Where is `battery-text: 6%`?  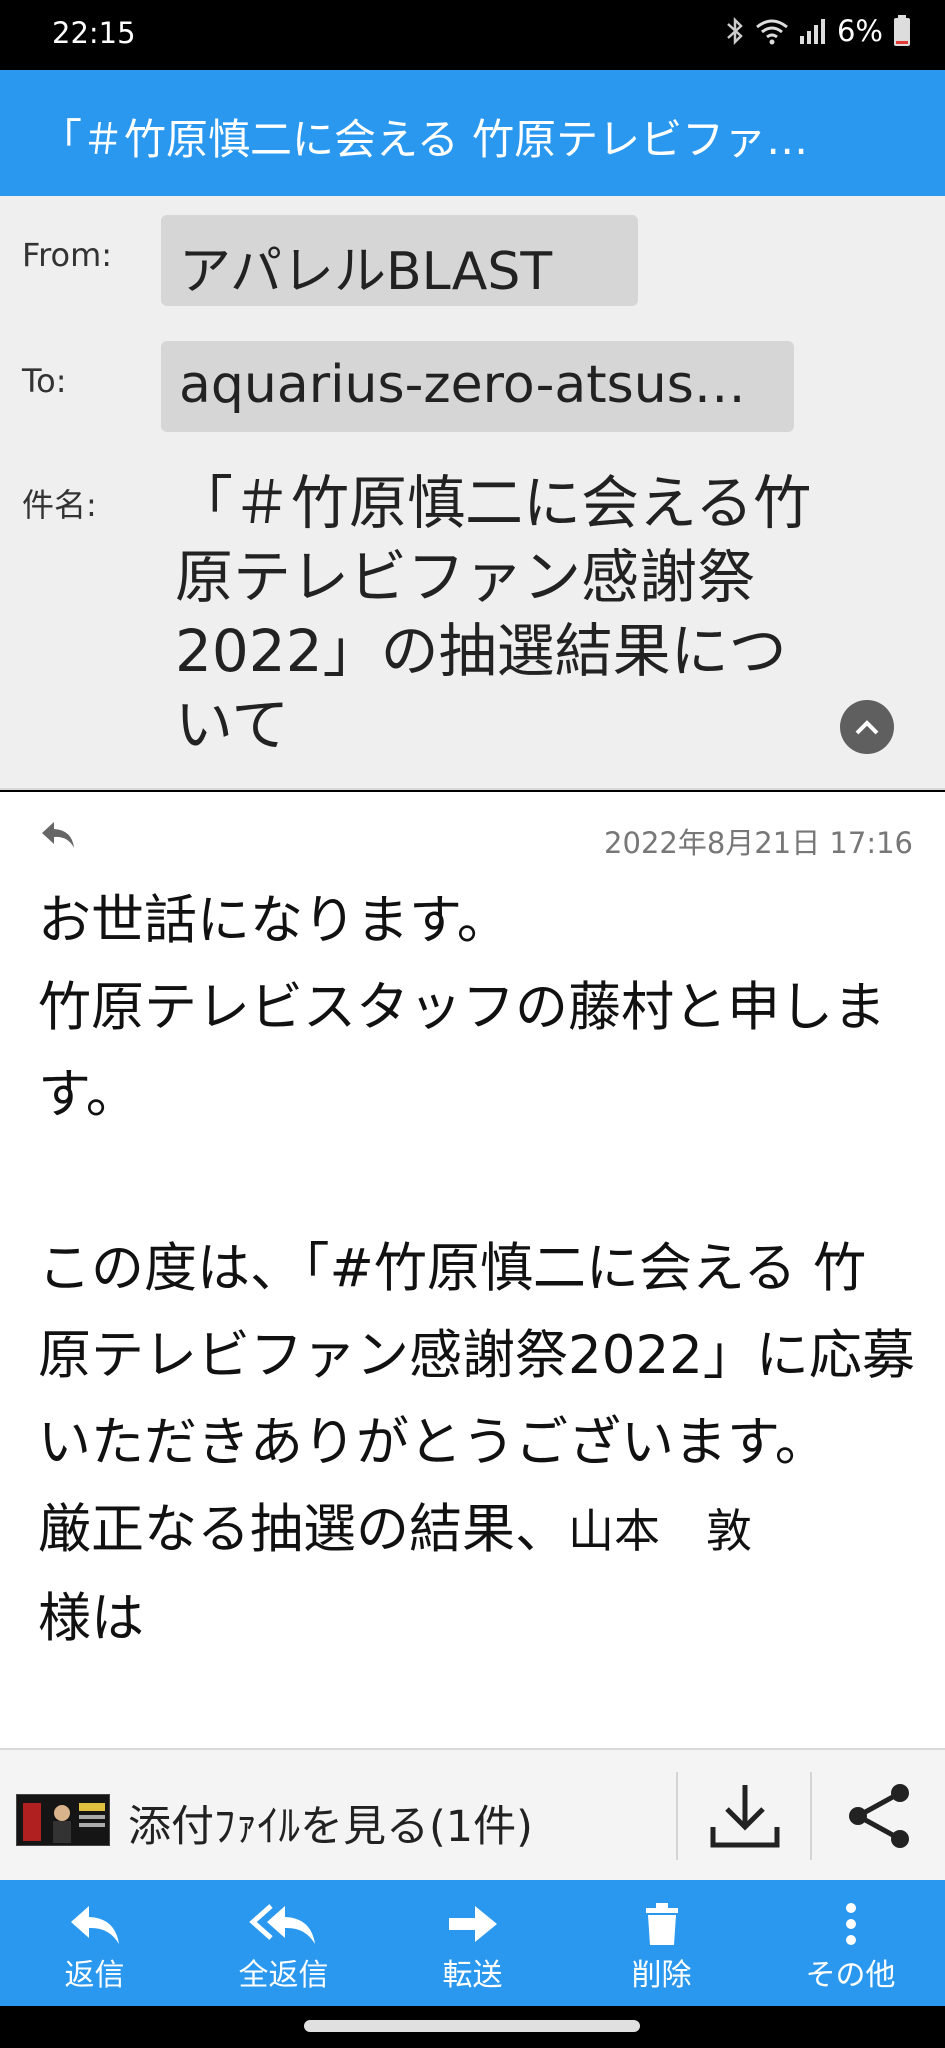
battery-text: 6% is located at coordinates (859, 31).